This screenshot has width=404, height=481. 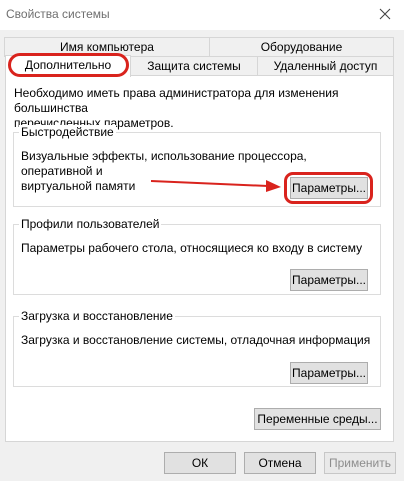 I want to click on tab-system-protection: Защита системы, so click(x=194, y=66).